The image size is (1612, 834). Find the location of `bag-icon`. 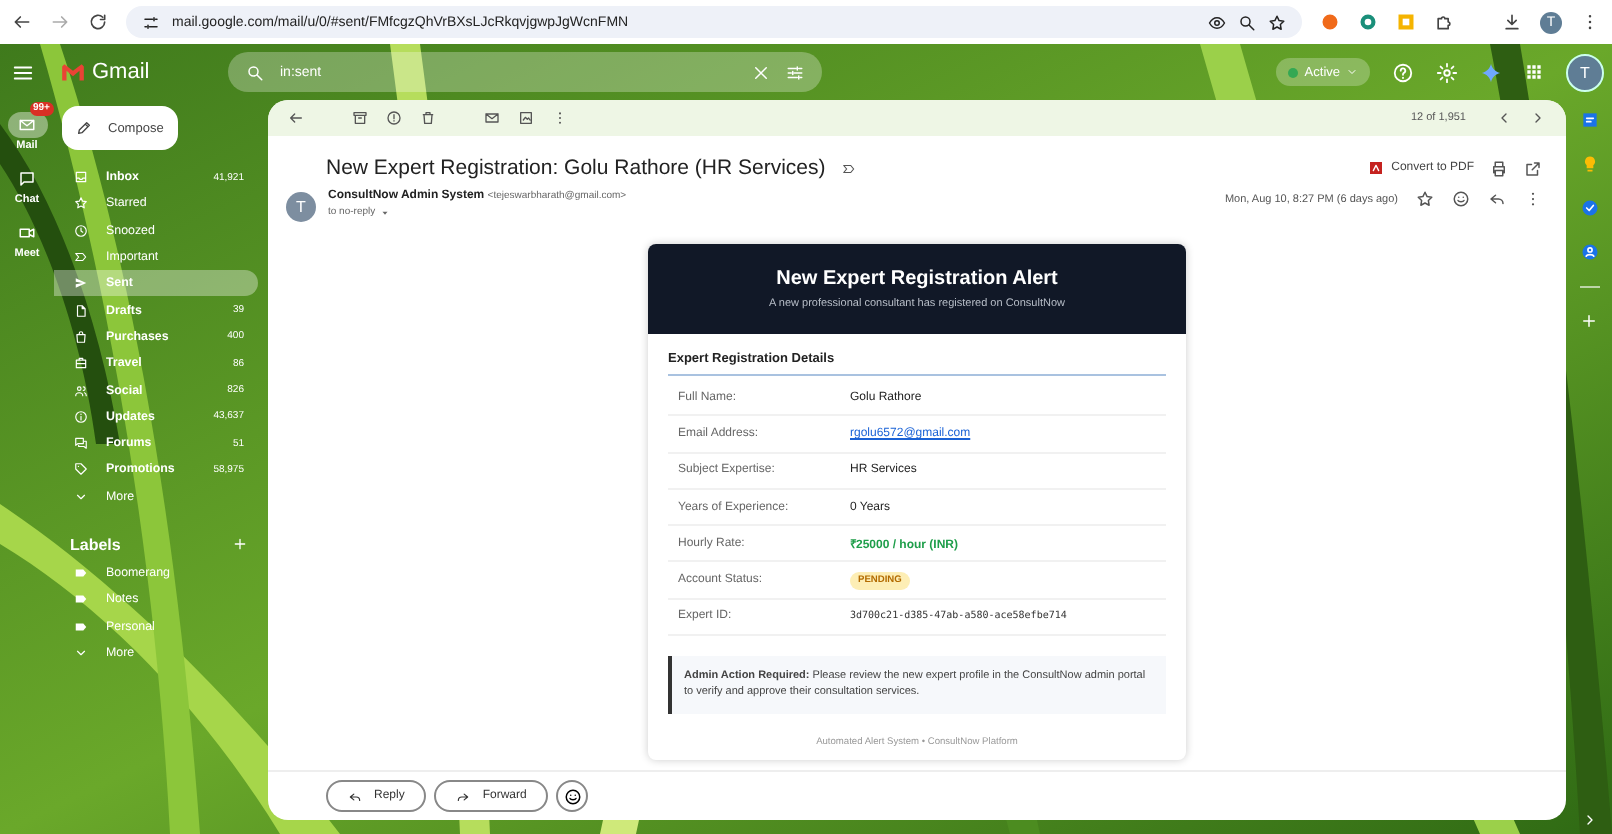

bag-icon is located at coordinates (81, 336).